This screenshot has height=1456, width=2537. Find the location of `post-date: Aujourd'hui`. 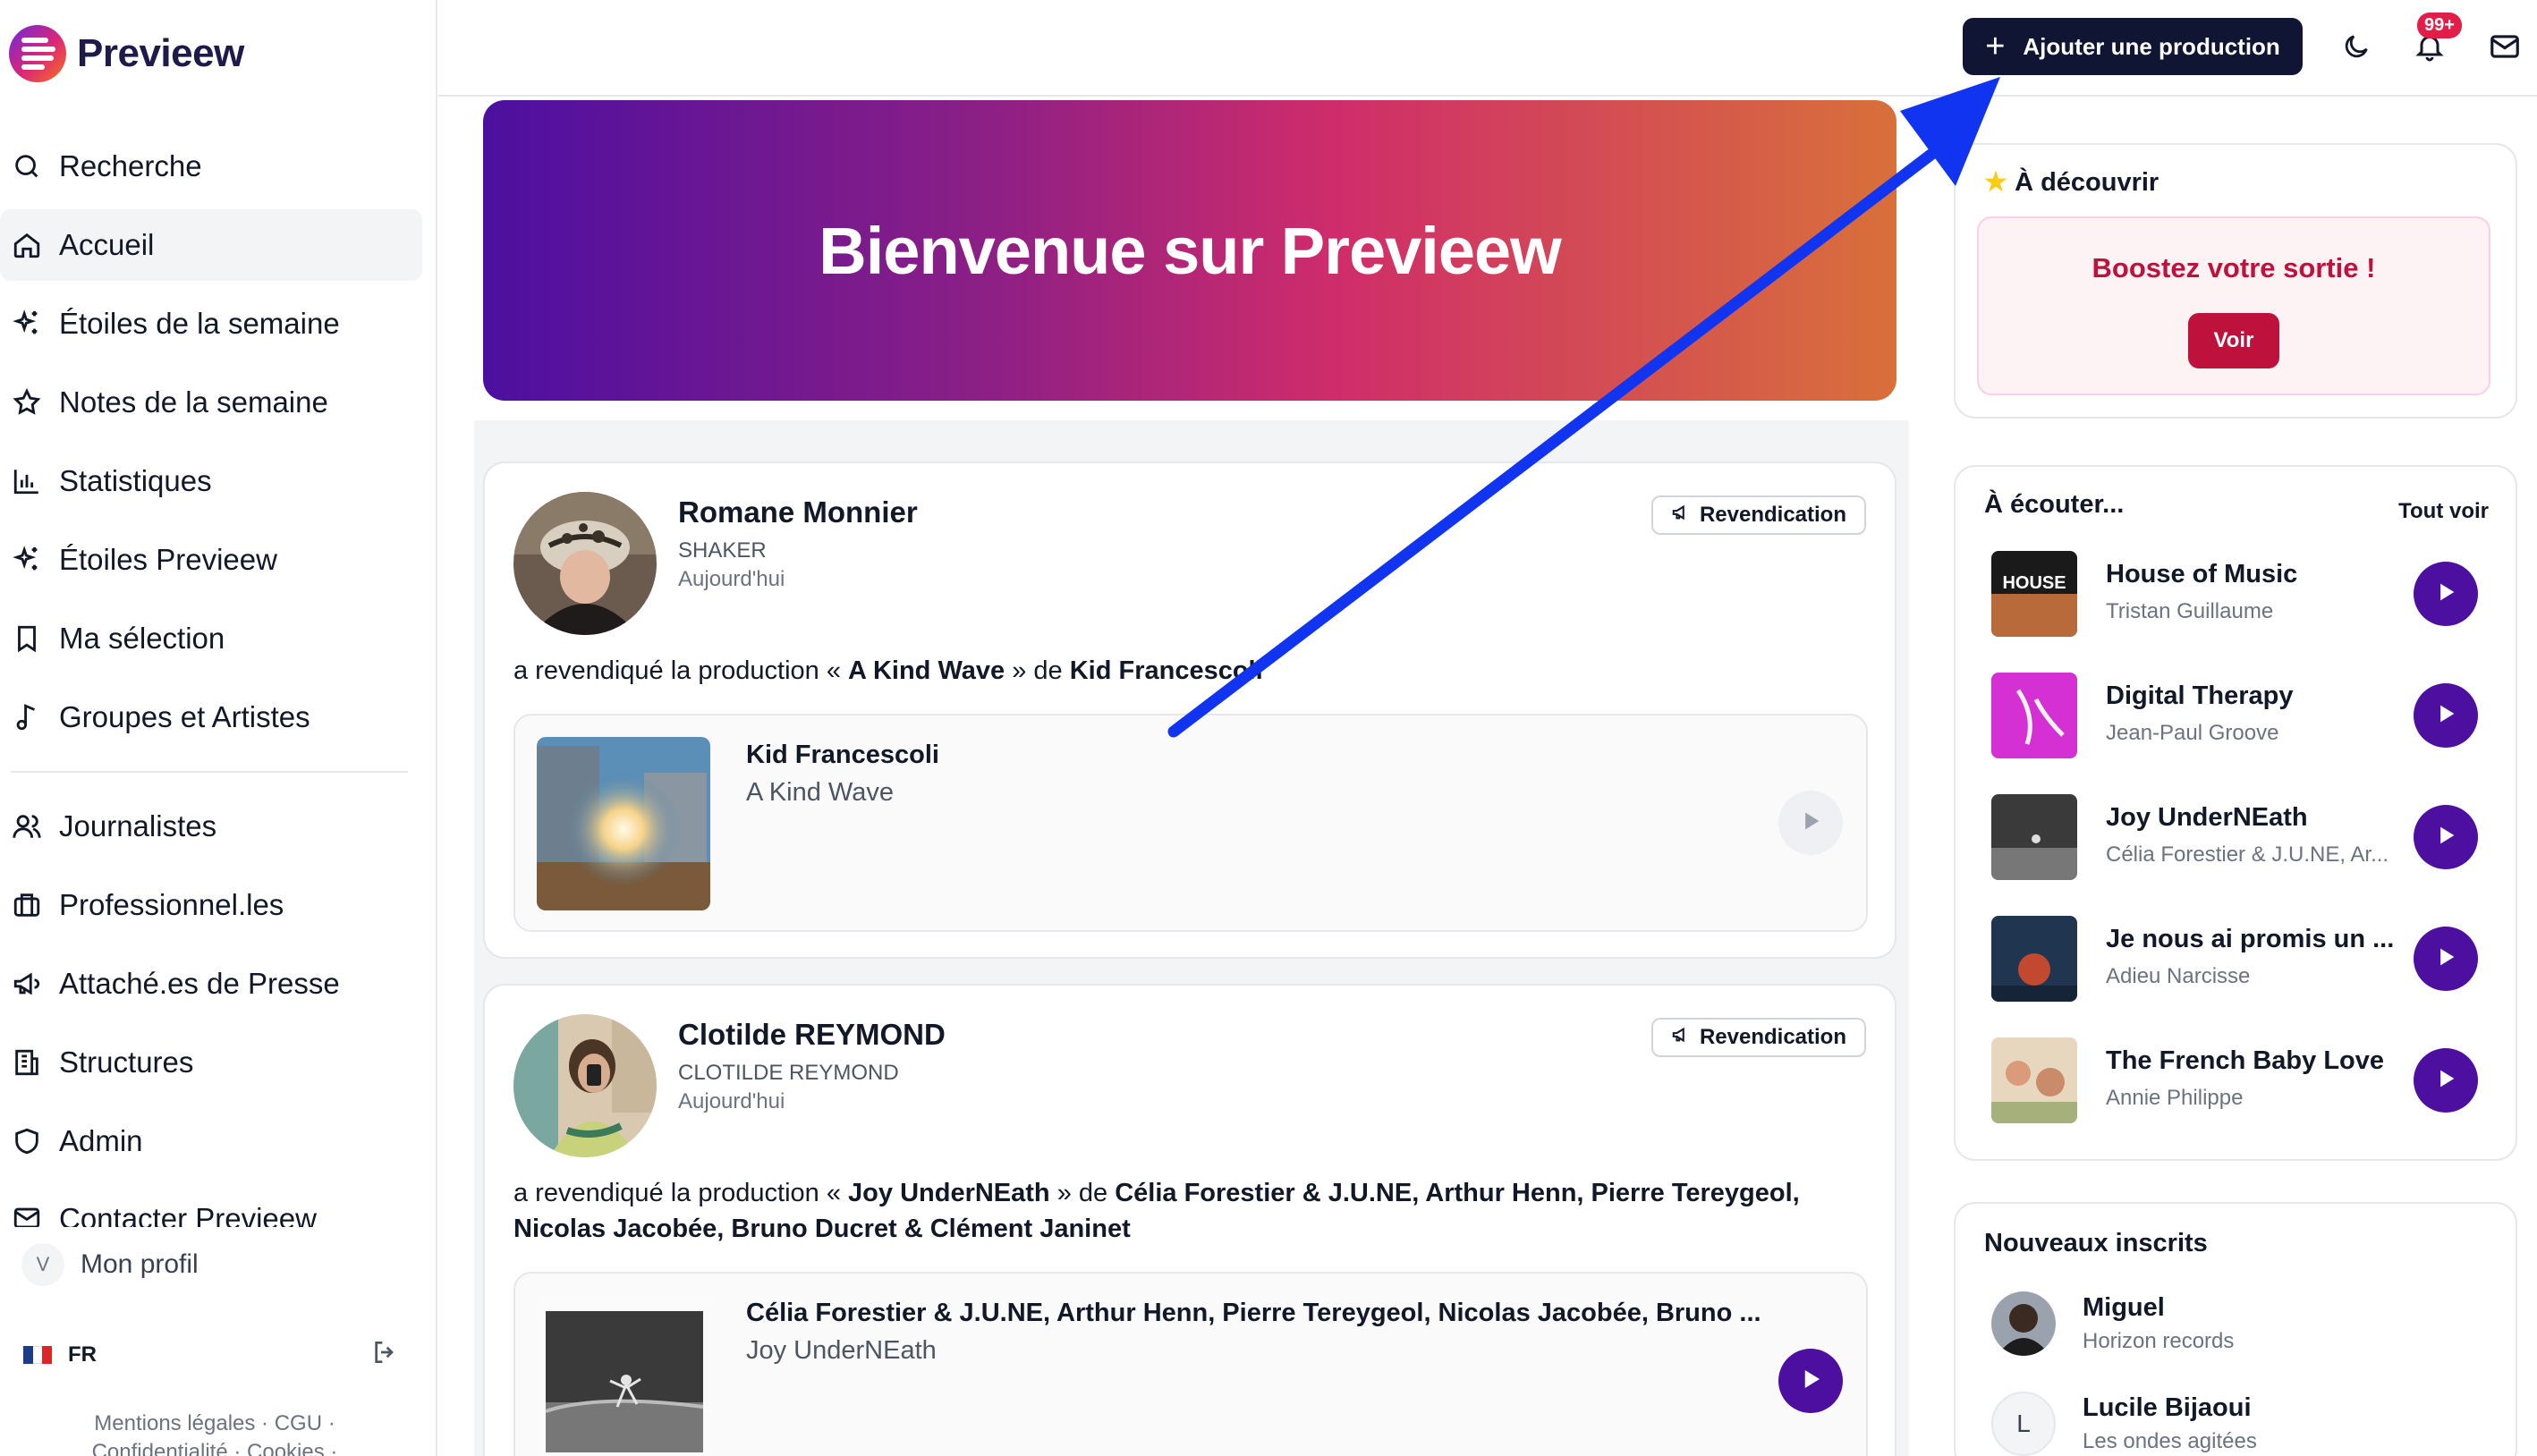

post-date: Aujourd'hui is located at coordinates (731, 579).